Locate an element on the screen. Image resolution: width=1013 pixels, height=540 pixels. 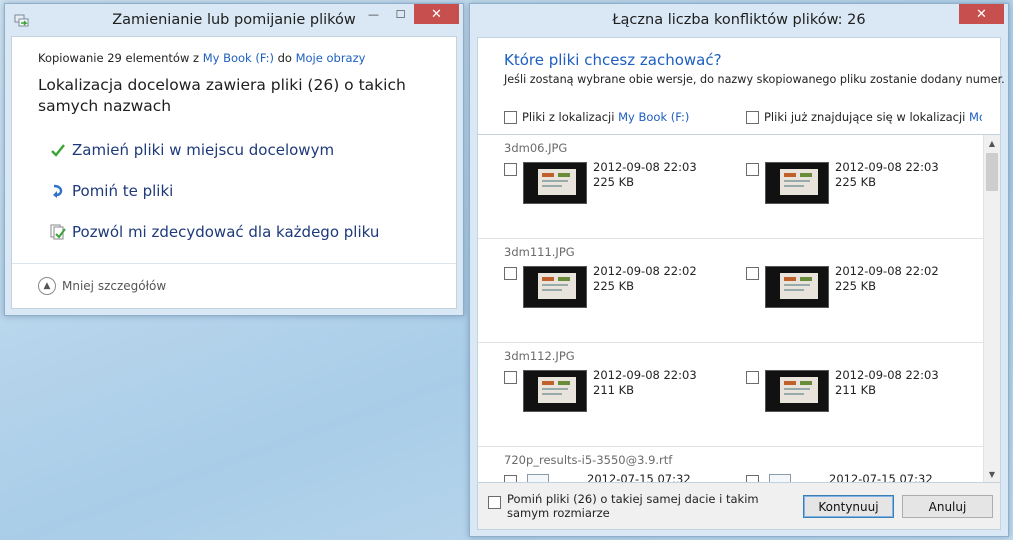
copy-info-prefix: Kopiowanie 29 elementów z is located at coordinates (119, 58).